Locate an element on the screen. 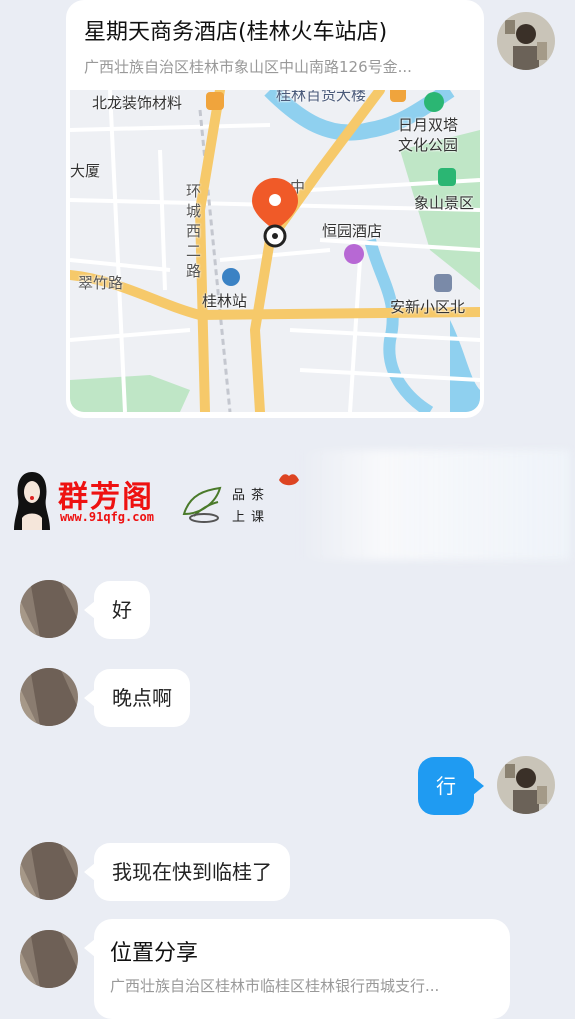 Image resolution: width=575 pixels, height=1019 pixels. location-title: 星期天商务酒店(桂林火车站店) is located at coordinates (236, 32).